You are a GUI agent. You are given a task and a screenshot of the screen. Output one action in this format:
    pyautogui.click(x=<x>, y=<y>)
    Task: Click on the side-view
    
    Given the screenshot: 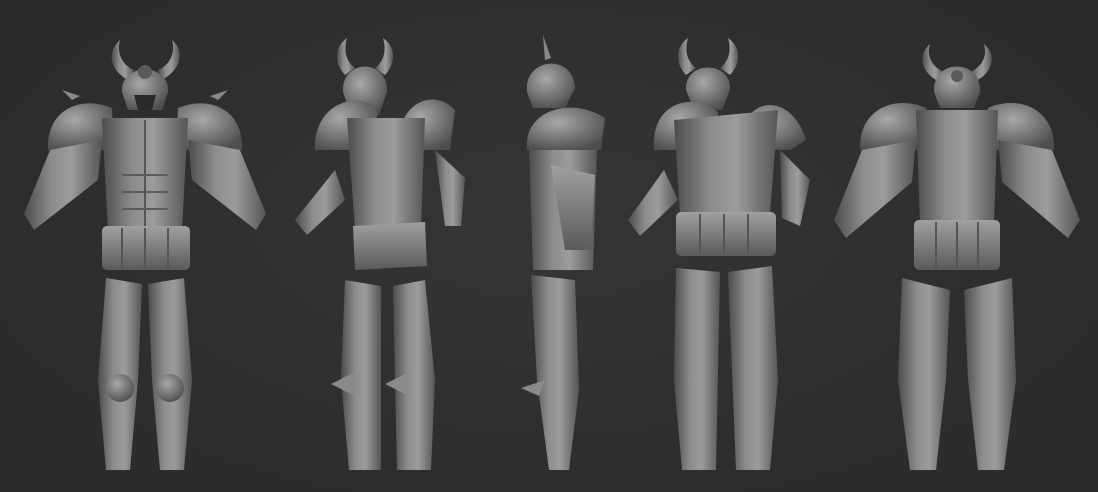 What is the action you would take?
    pyautogui.click(x=563, y=252)
    